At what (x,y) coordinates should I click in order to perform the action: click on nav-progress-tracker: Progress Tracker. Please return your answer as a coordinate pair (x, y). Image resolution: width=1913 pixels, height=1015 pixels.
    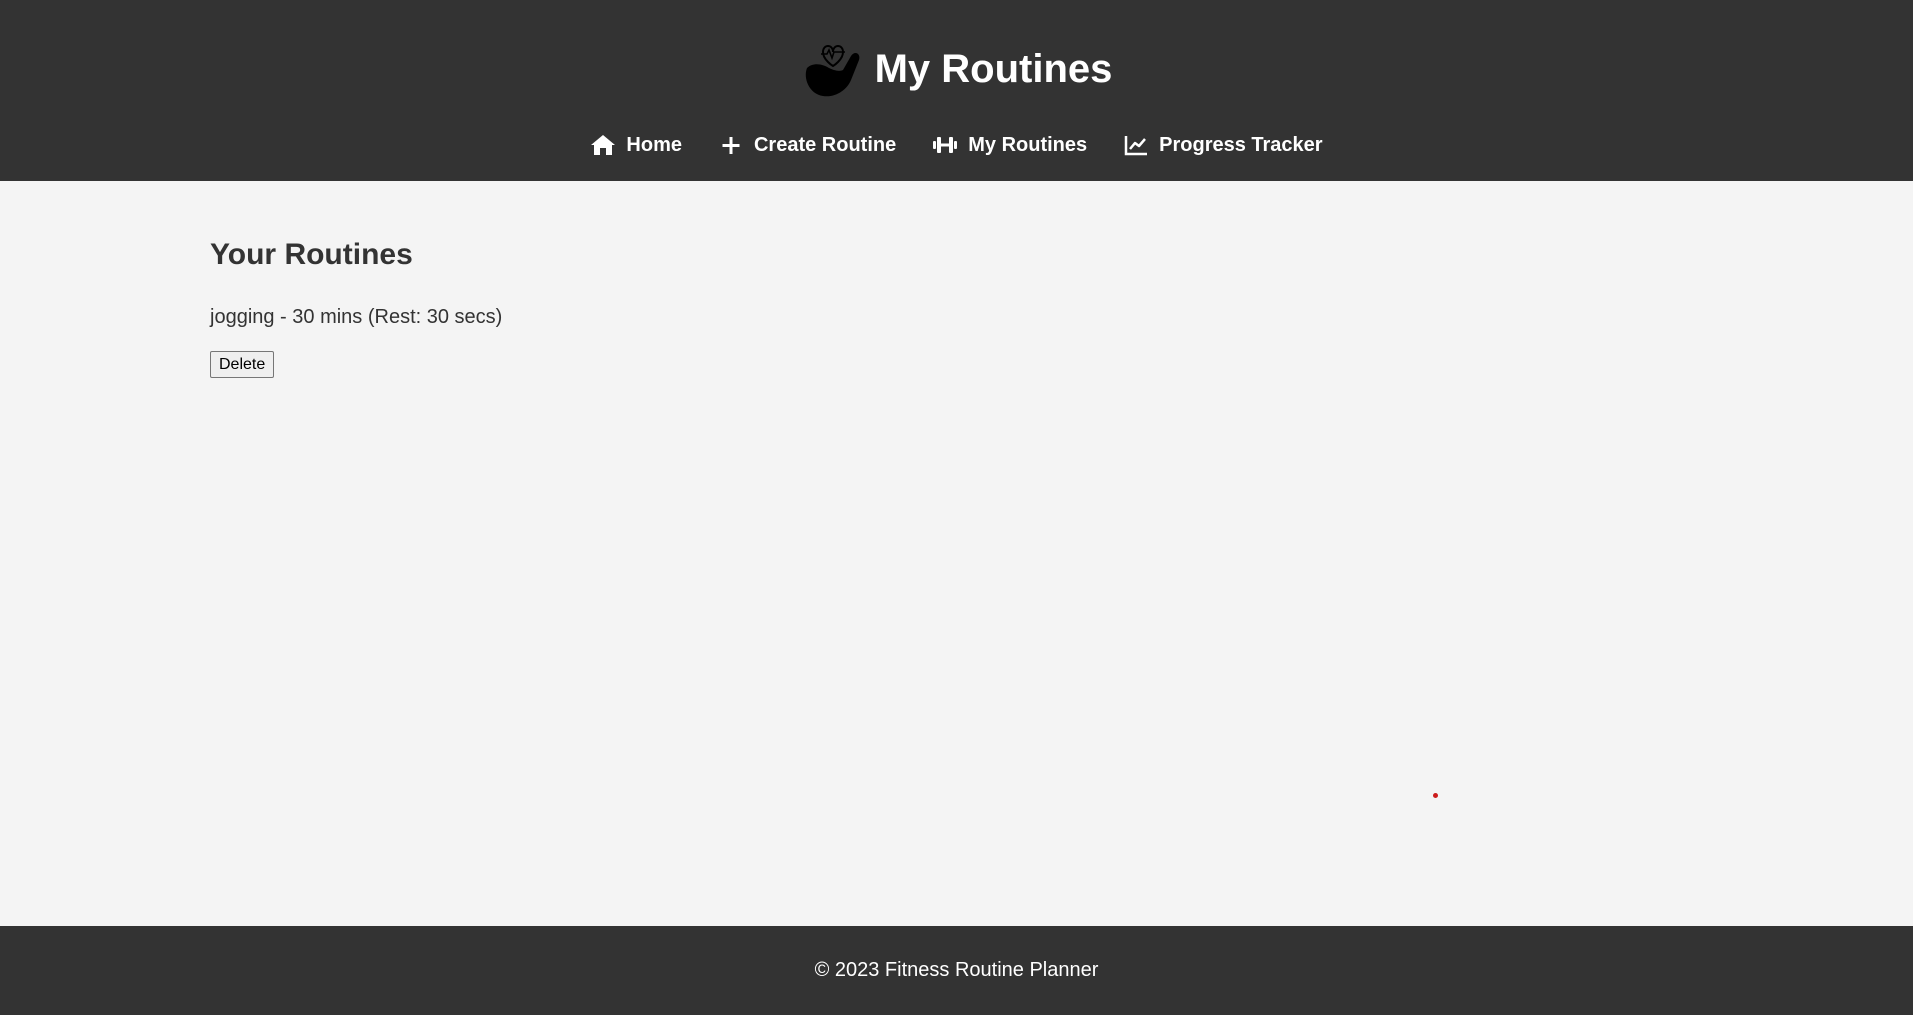
    Looking at the image, I should click on (1223, 145).